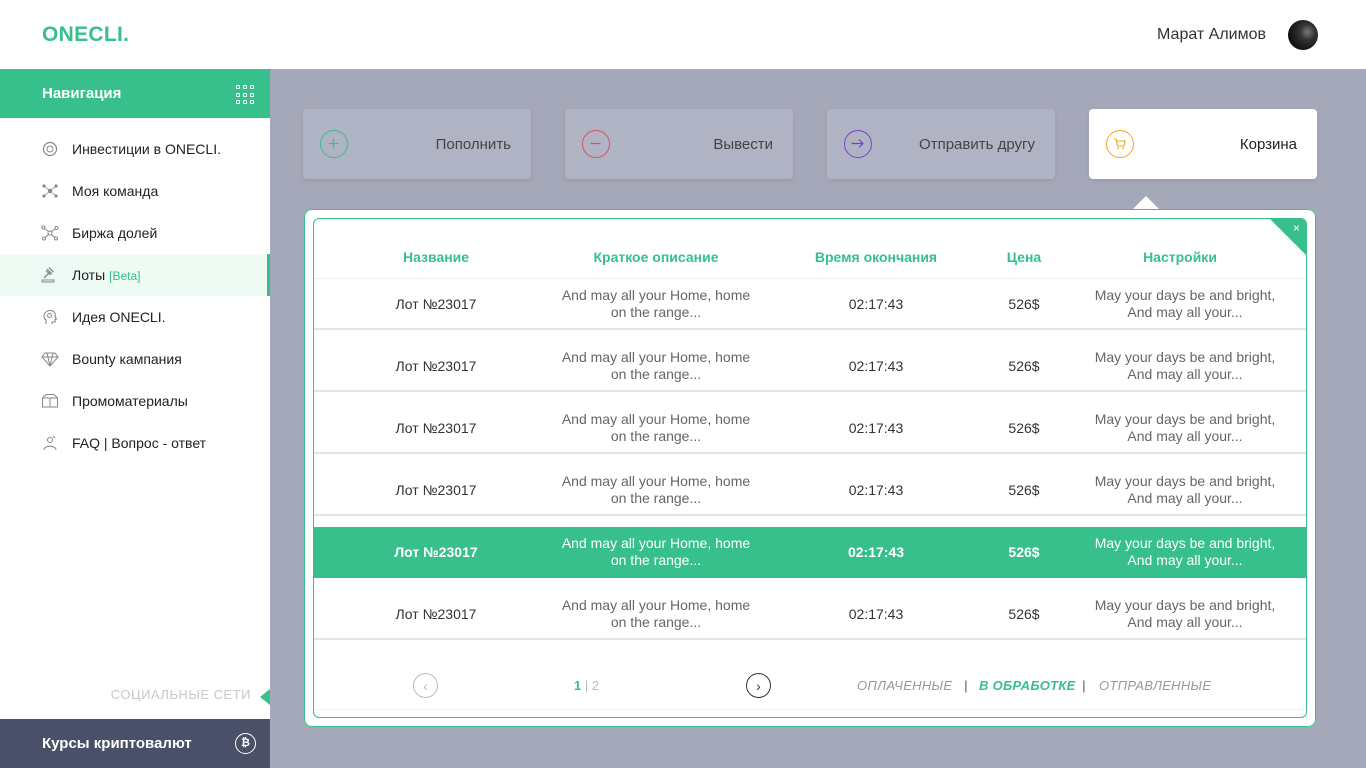  I want to click on column-header-settings: Настройки, so click(1180, 257).